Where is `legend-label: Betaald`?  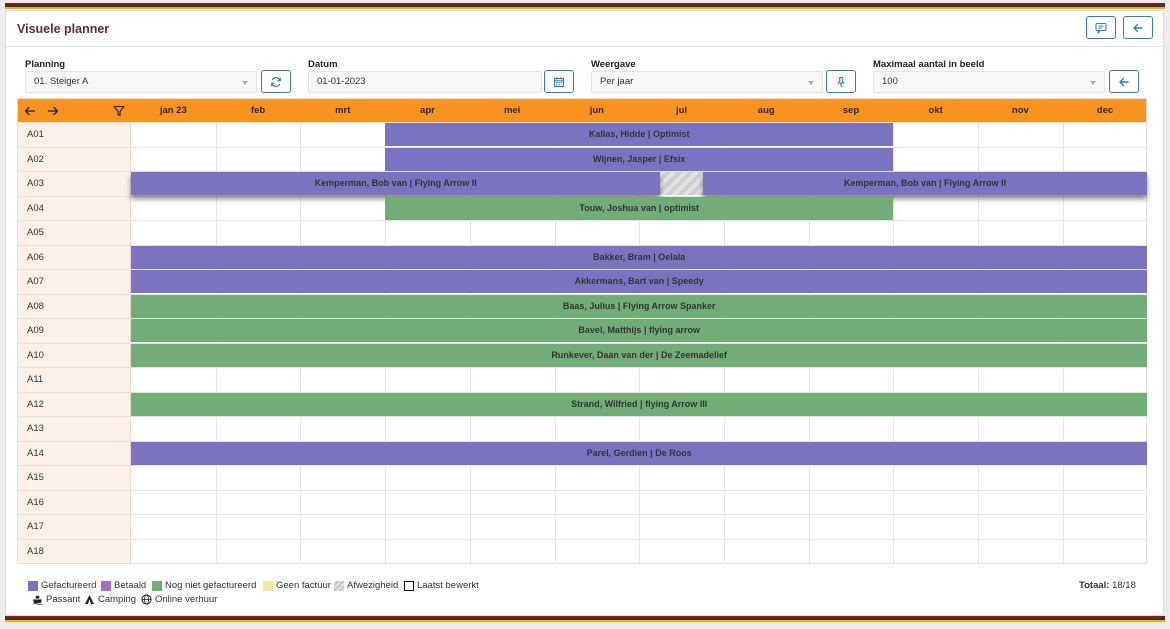 legend-label: Betaald is located at coordinates (130, 585).